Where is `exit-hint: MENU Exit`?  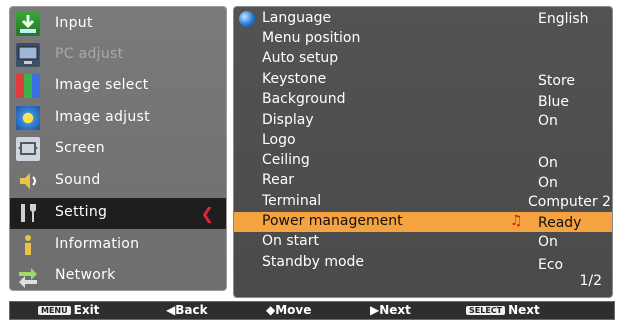
exit-hint: MENU Exit is located at coordinates (68, 310).